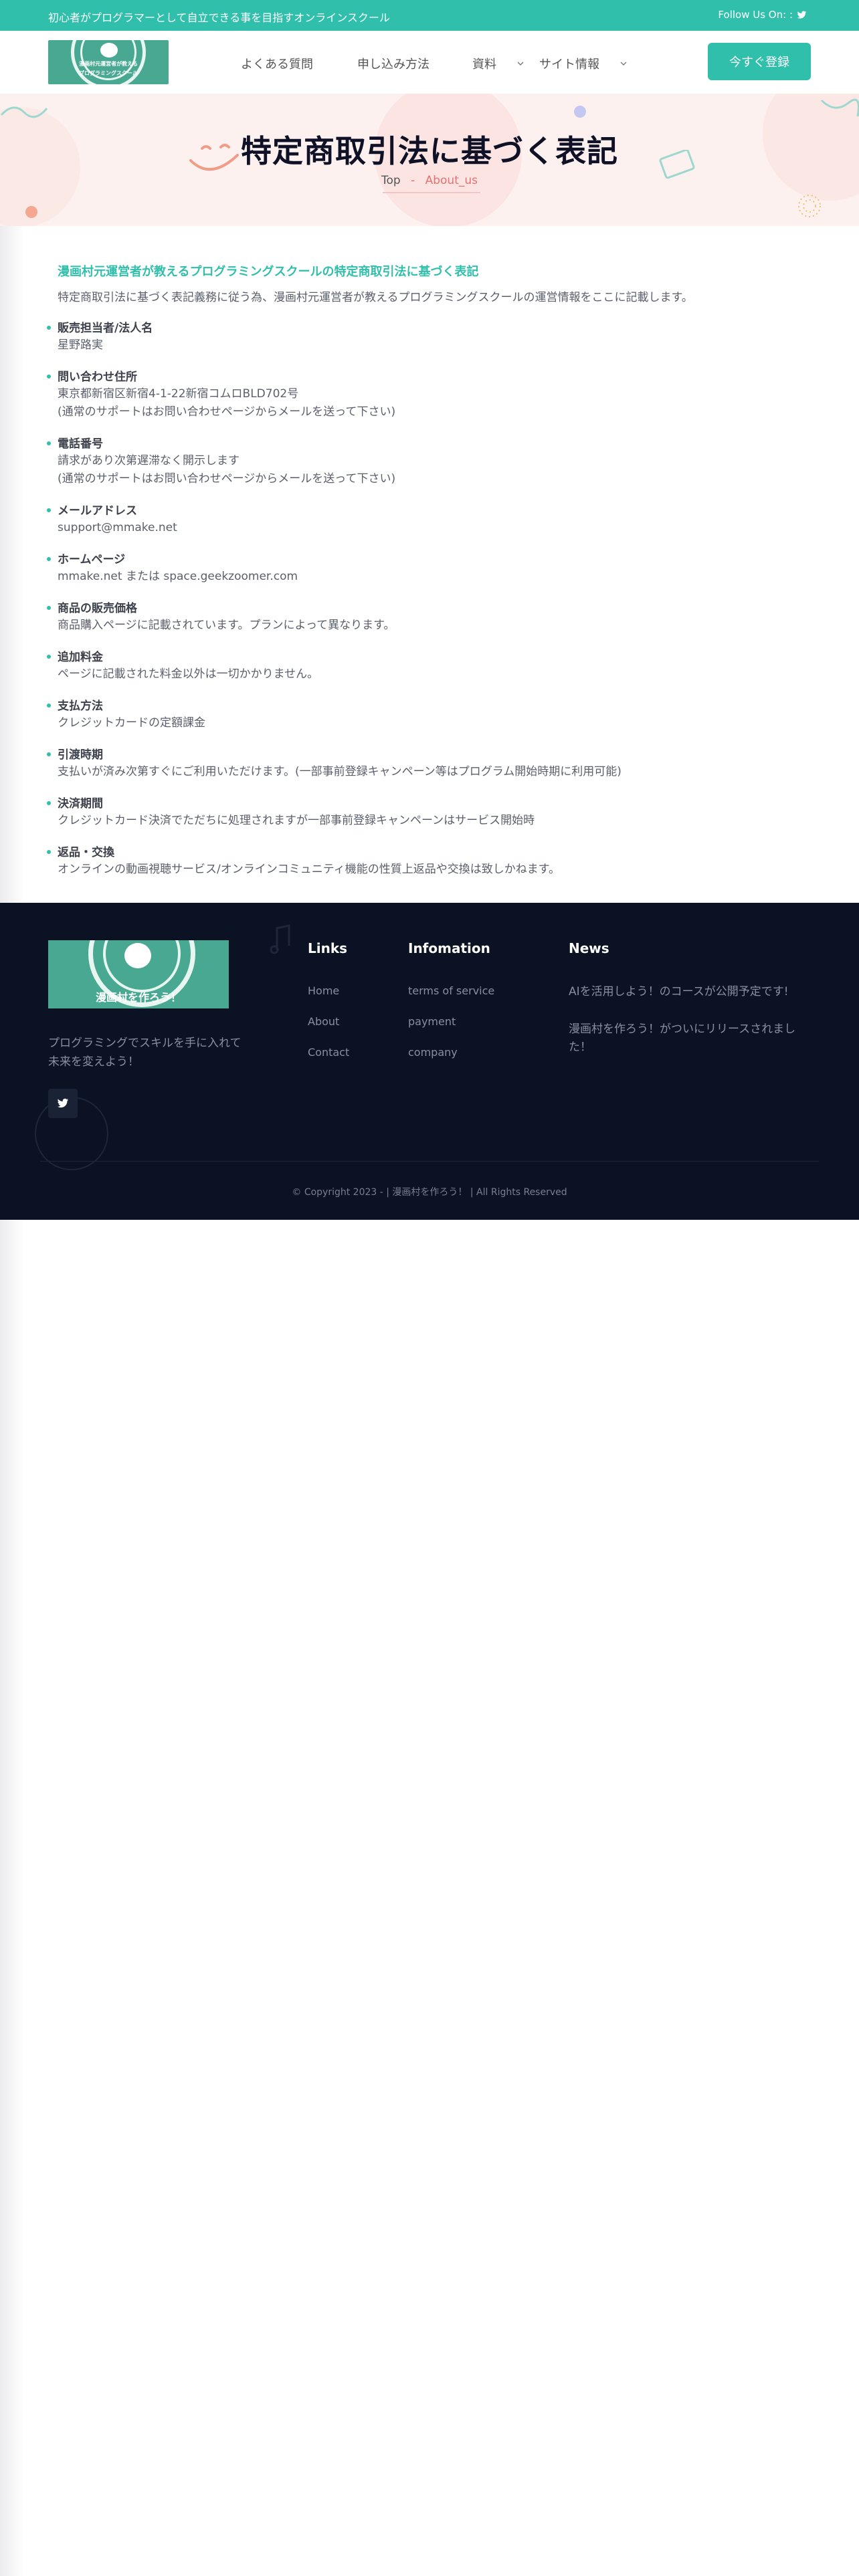 Image resolution: width=859 pixels, height=2576 pixels. What do you see at coordinates (12, 1288) in the screenshot?
I see `page-edge-shade` at bounding box center [12, 1288].